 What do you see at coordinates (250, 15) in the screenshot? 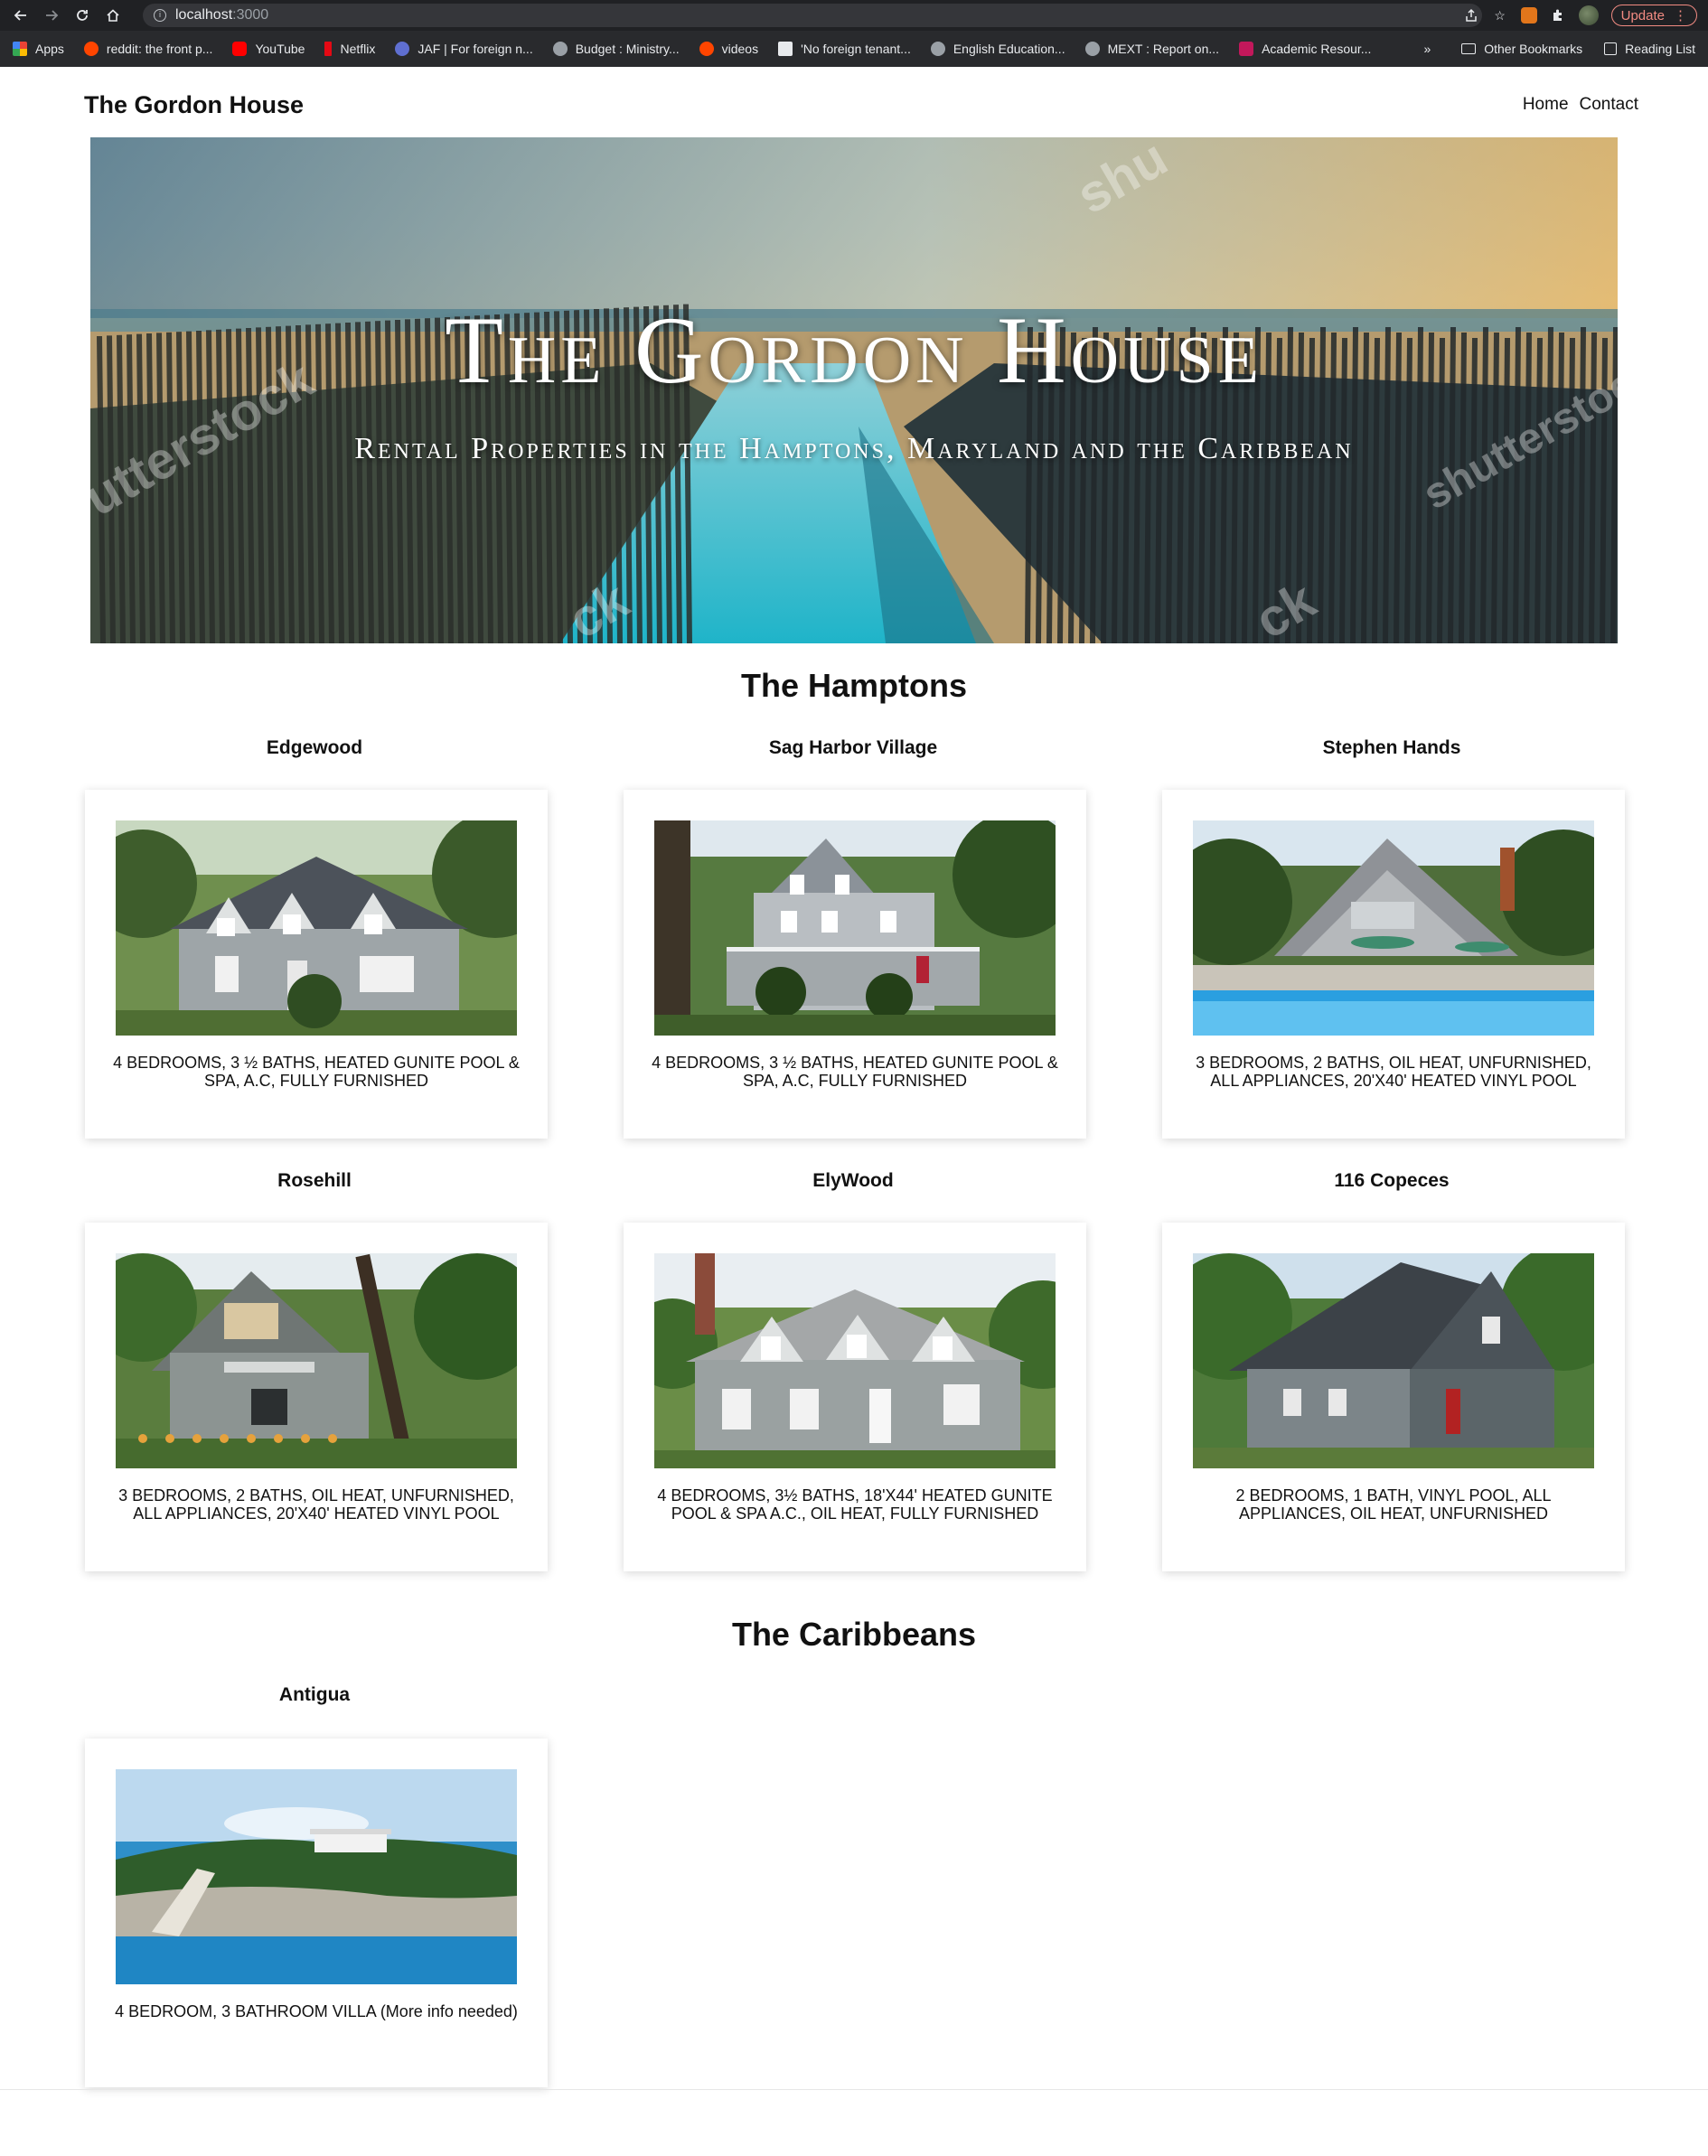
I see `url-port: :3000` at bounding box center [250, 15].